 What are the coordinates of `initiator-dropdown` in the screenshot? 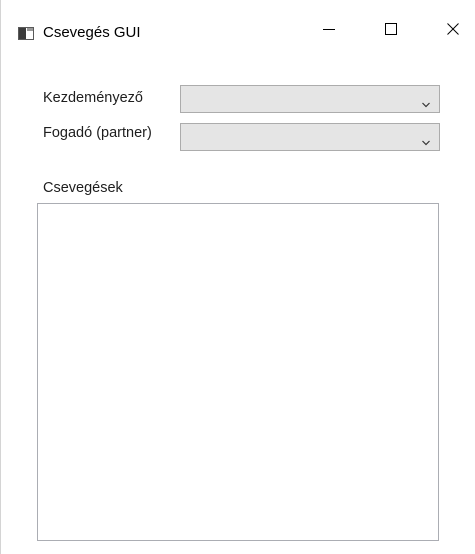 It's located at (310, 99).